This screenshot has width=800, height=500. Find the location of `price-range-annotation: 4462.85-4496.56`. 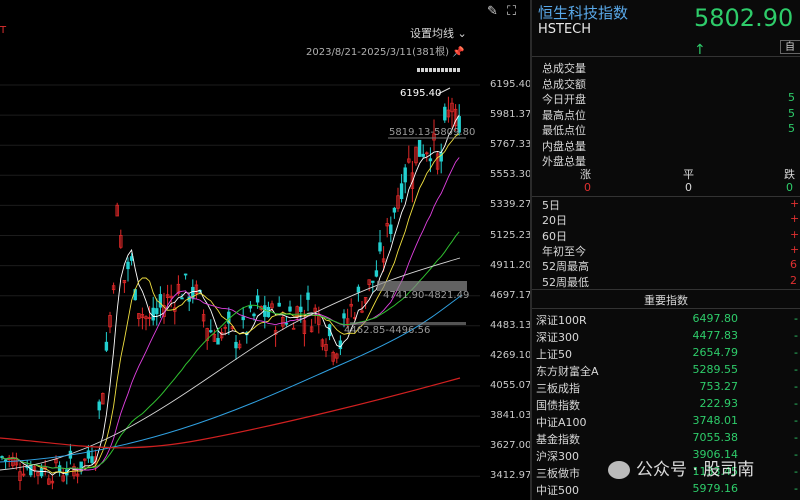

price-range-annotation: 4462.85-4496.56 is located at coordinates (387, 330).